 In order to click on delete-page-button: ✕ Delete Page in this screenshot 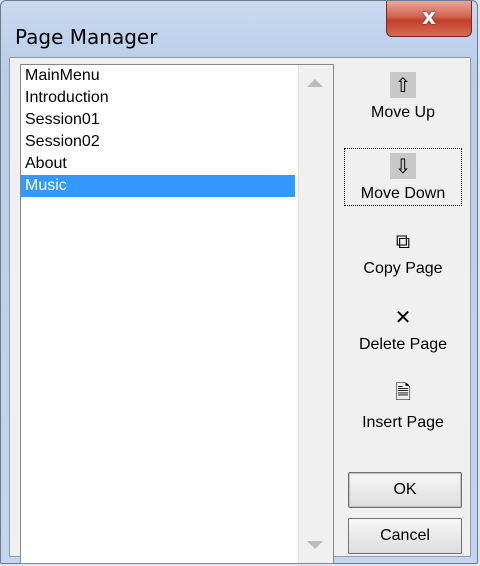, I will do `click(403, 329)`.